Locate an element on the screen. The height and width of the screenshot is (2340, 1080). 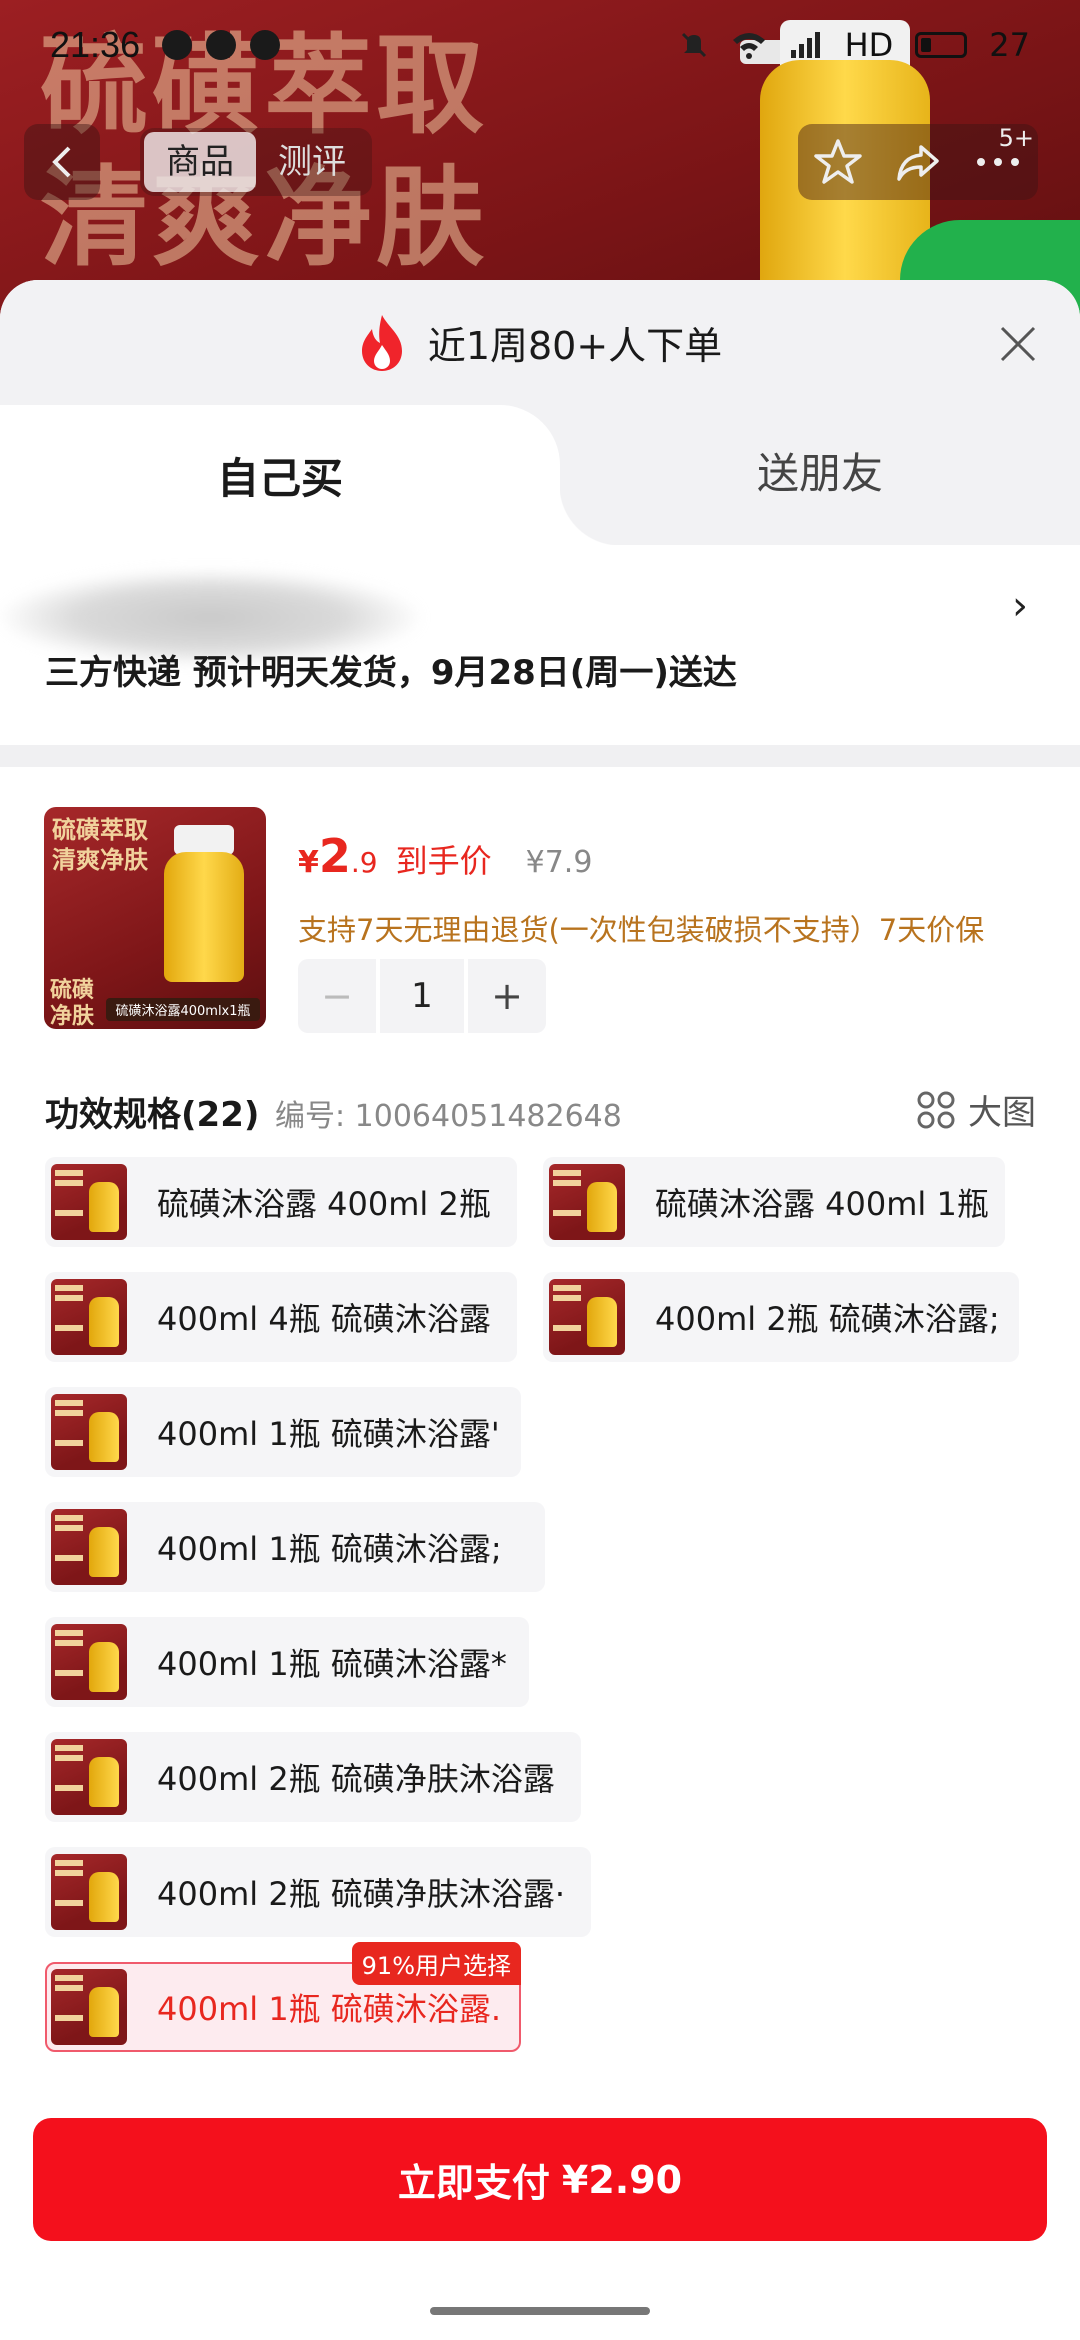
purchase-mode-tabs: 自己买 送朋友 is located at coordinates (540, 475).